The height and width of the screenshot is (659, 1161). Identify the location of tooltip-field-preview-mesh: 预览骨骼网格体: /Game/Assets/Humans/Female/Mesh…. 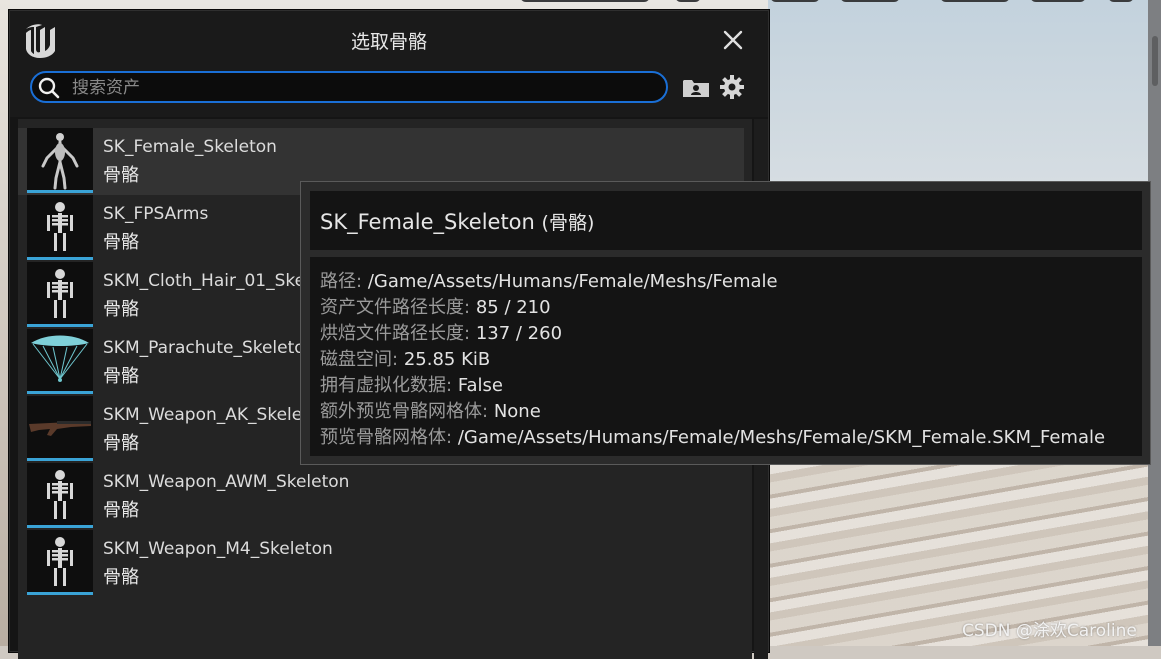
(712, 436).